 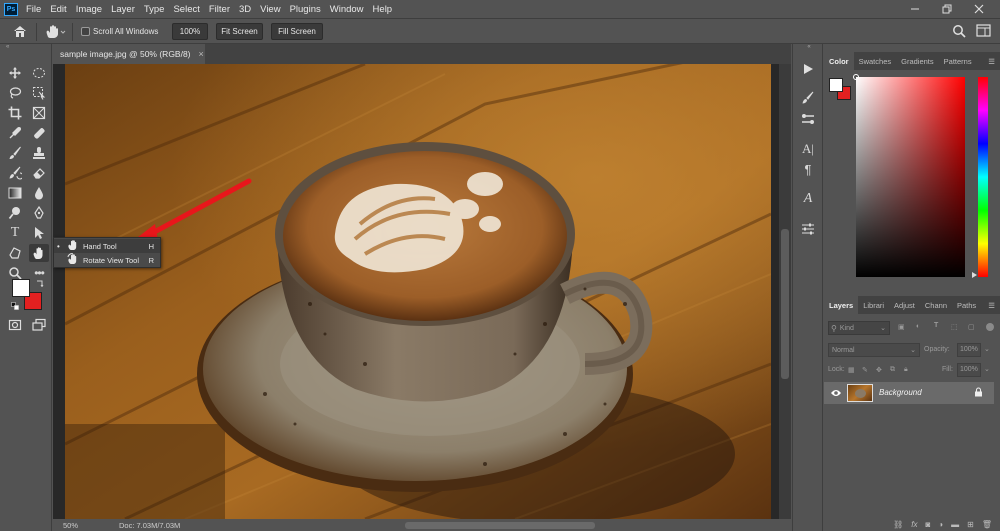 What do you see at coordinates (917, 61) in the screenshot?
I see `tab-gradients: Gradients` at bounding box center [917, 61].